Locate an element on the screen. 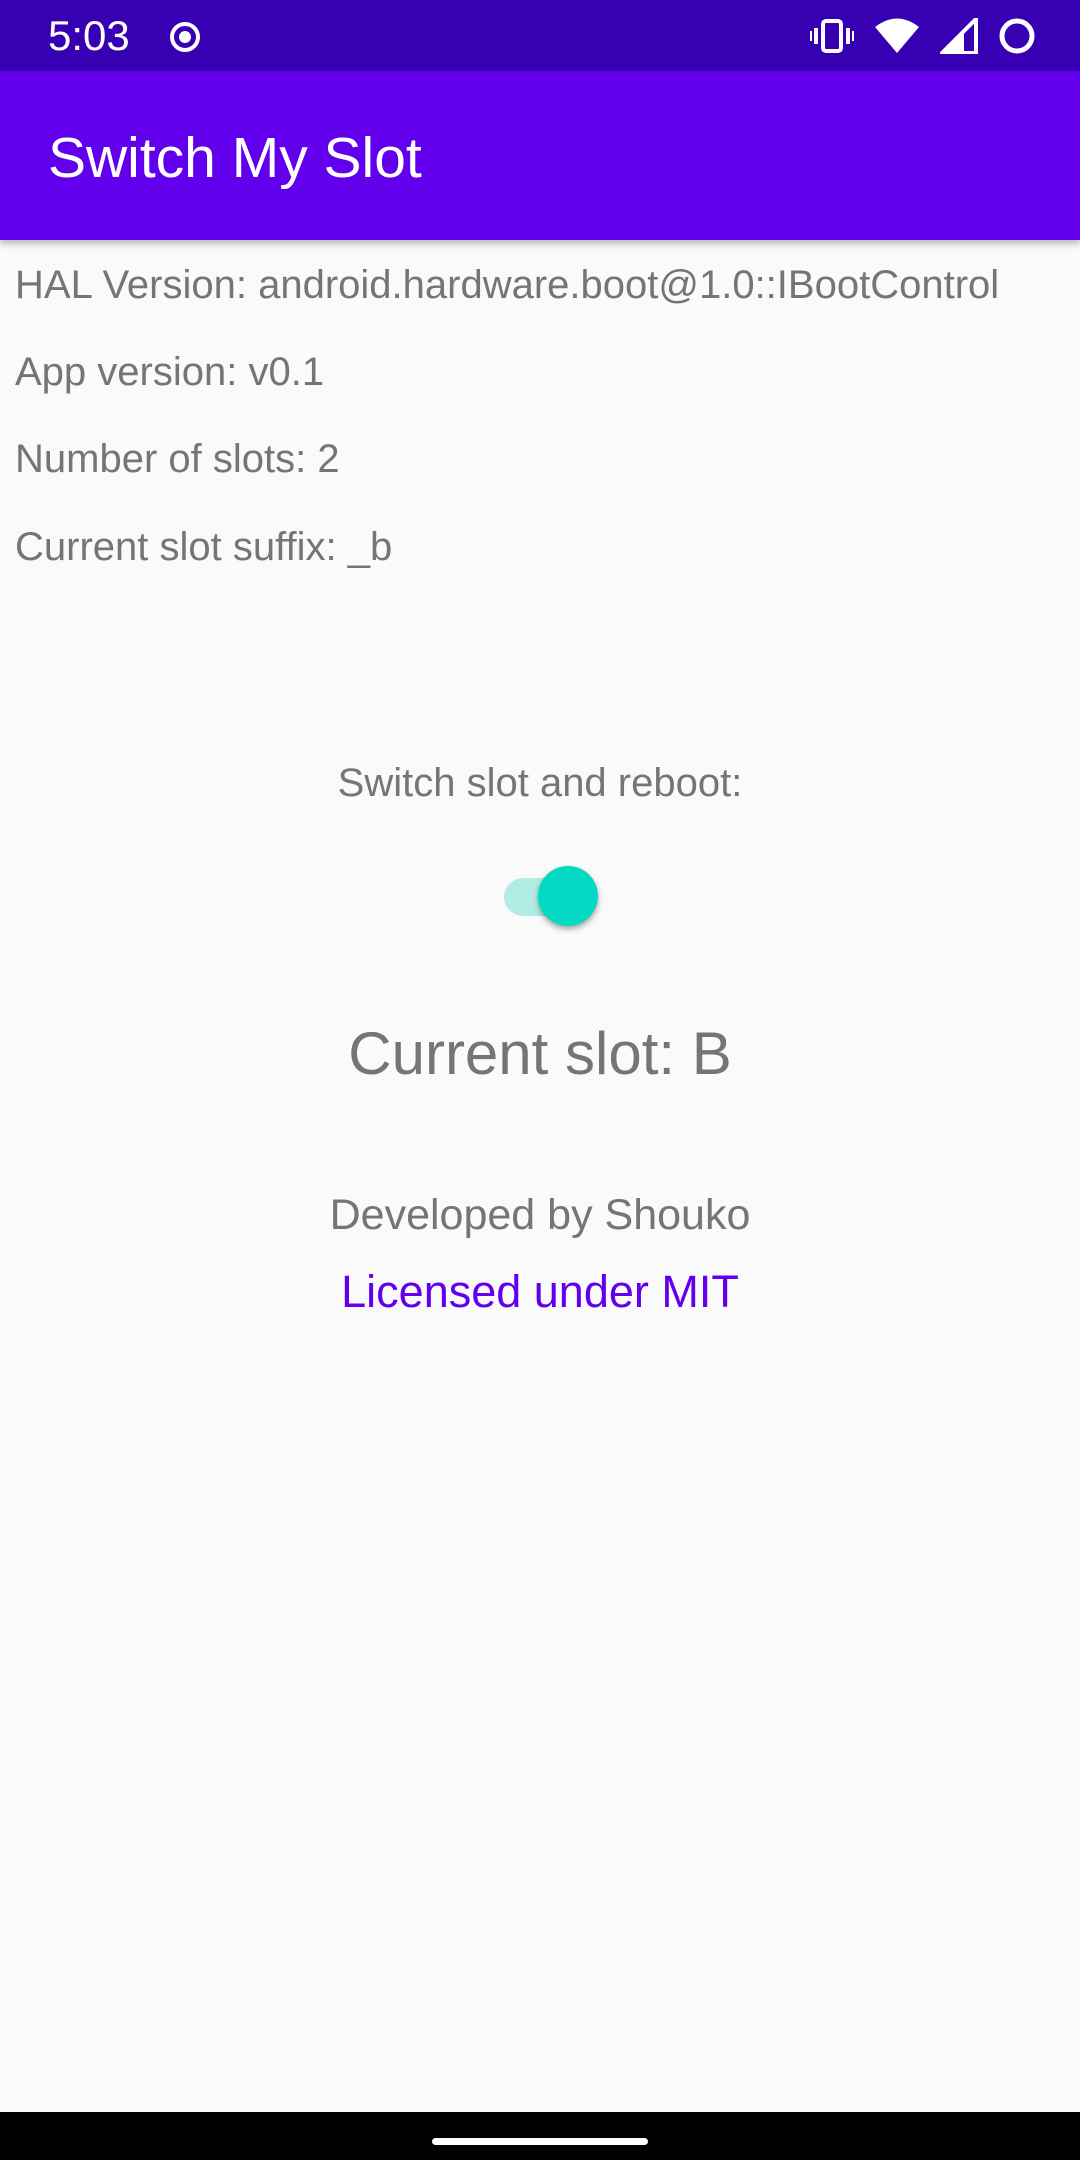  license-link: Licensed under MIT is located at coordinates (540, 1292).